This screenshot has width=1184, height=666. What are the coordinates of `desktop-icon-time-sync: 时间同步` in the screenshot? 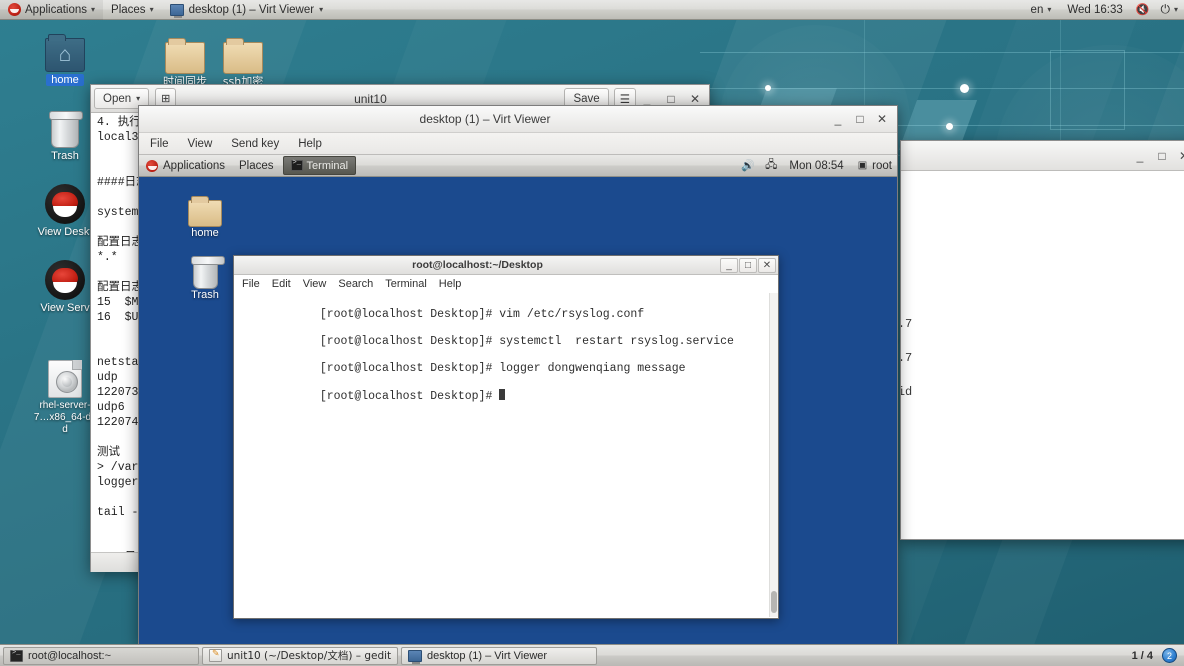 It's located at (185, 58).